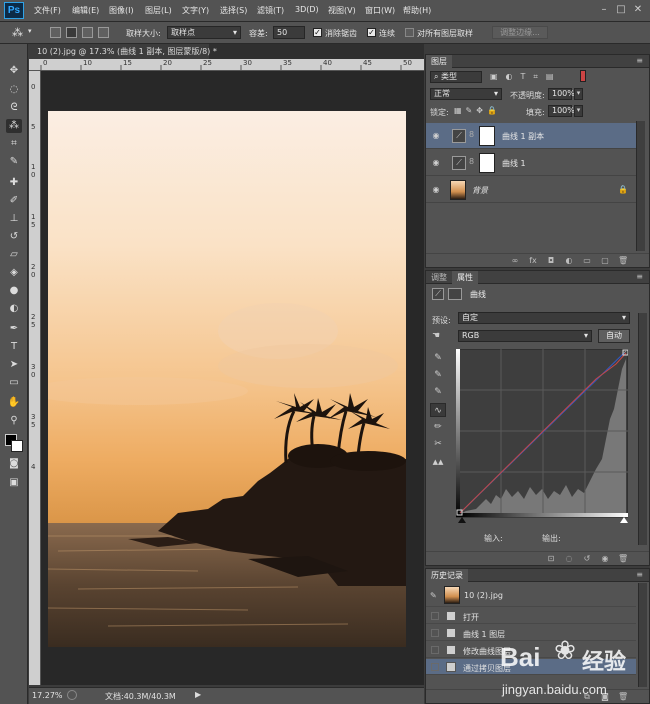 The image size is (650, 704). What do you see at coordinates (14, 71) in the screenshot?
I see `move-tool-icon: ✥` at bounding box center [14, 71].